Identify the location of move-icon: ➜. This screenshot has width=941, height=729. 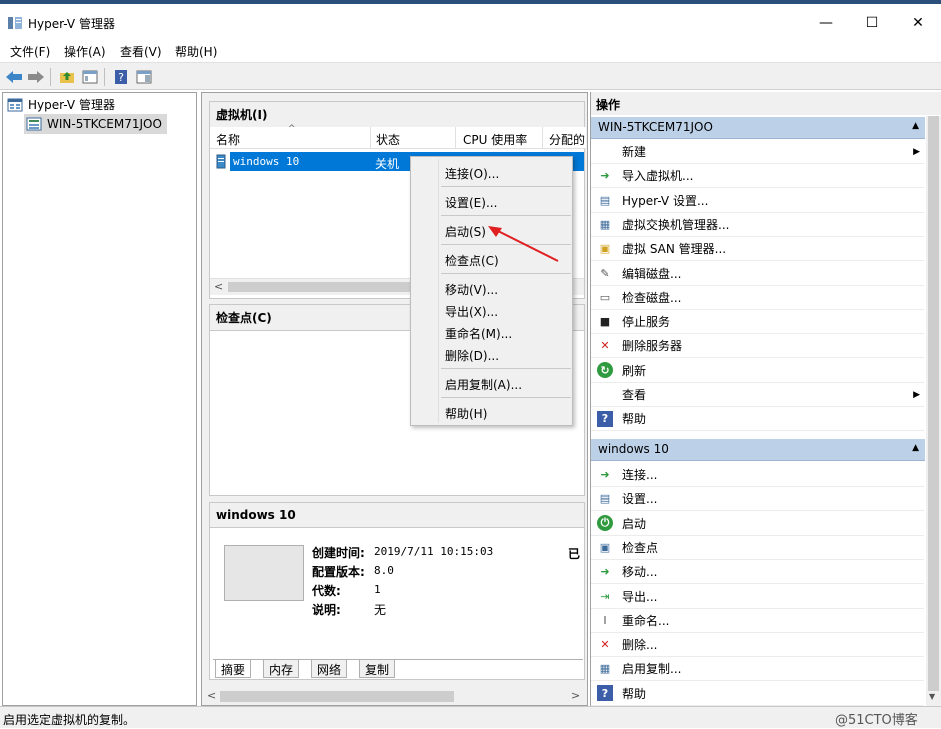
(605, 572).